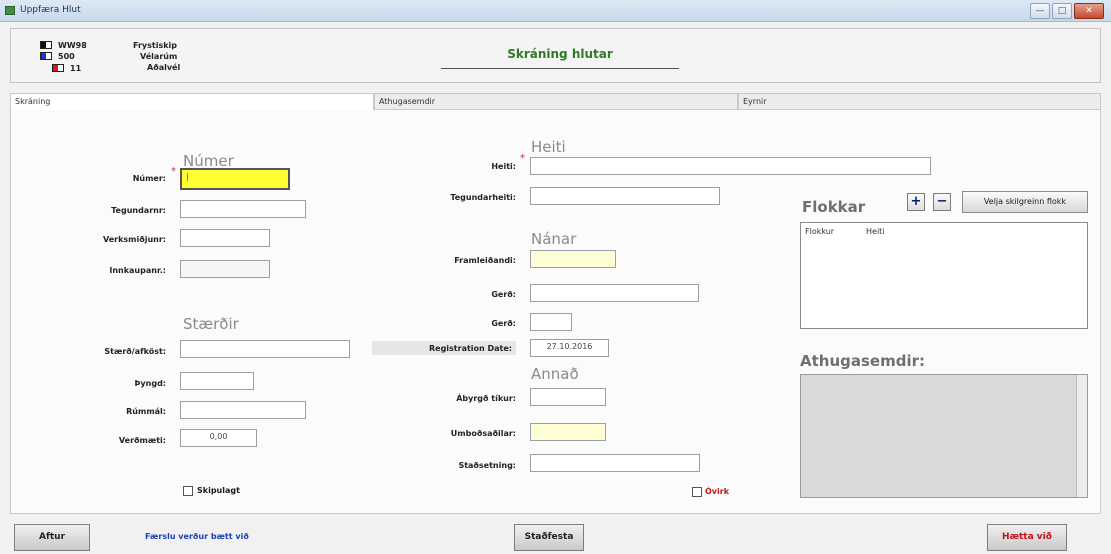  Describe the element at coordinates (560, 54) in the screenshot. I see `page-title: Skráning hlutar` at that location.